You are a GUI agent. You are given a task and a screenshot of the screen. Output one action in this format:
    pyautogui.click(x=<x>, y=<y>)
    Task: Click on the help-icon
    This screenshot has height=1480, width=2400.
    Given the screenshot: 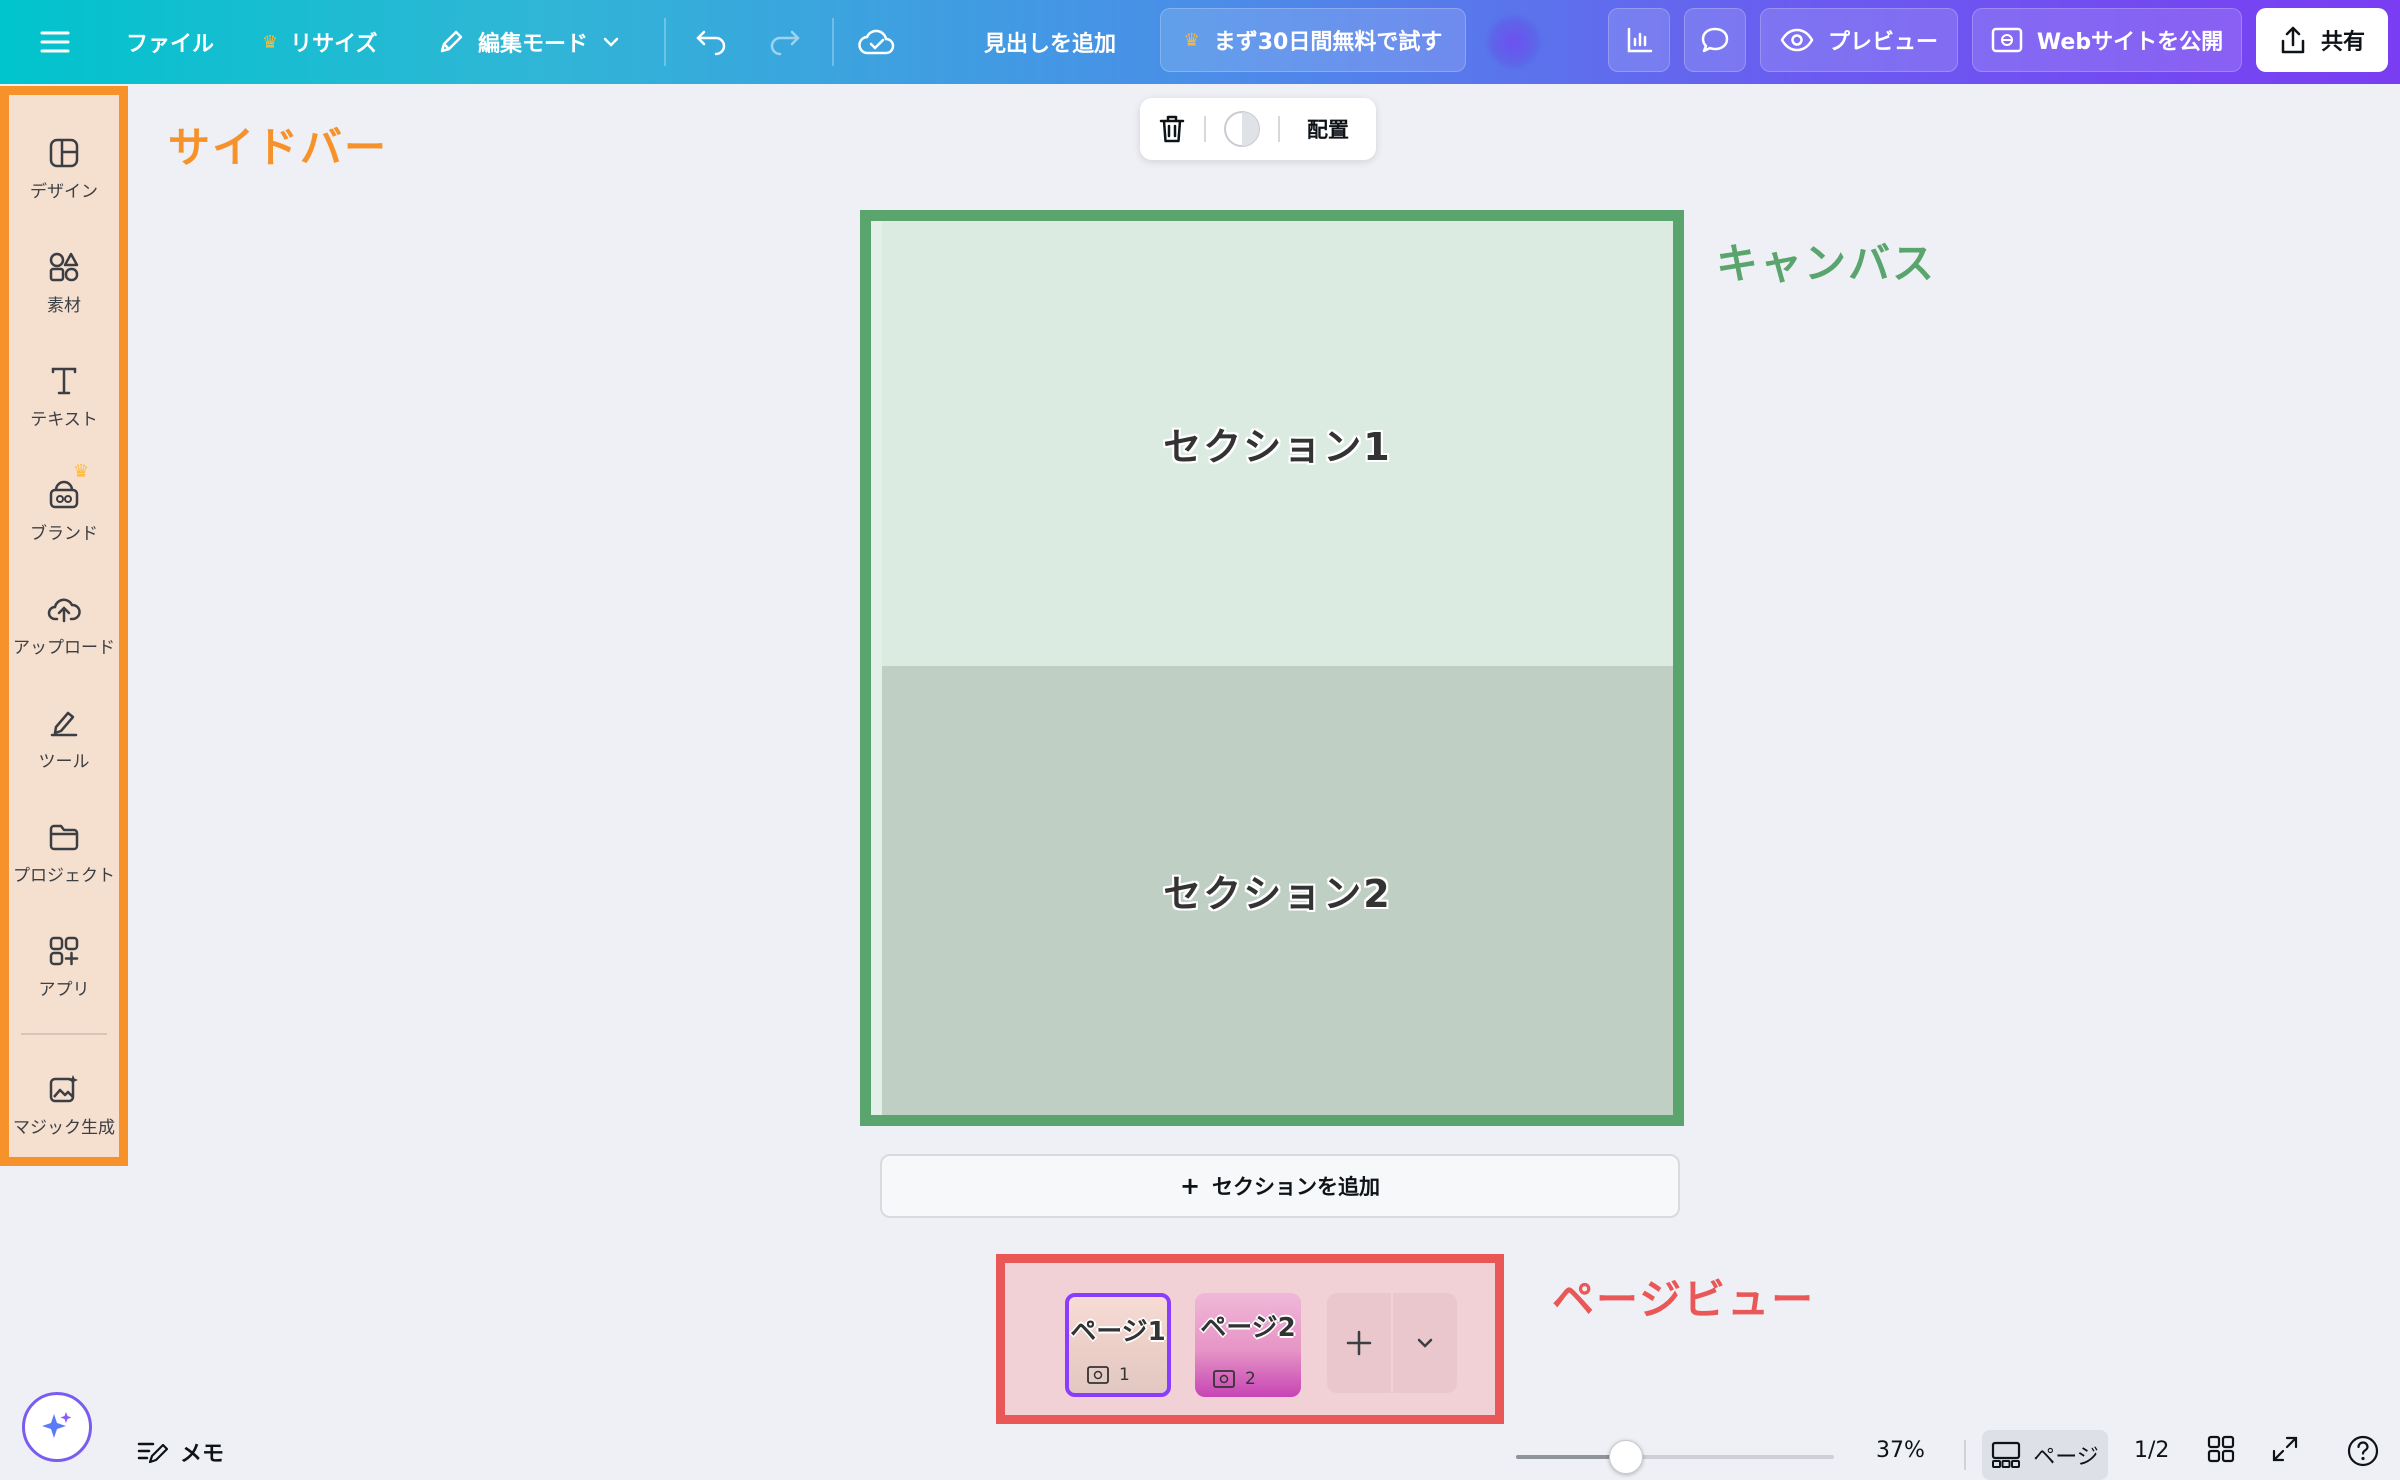 What is the action you would take?
    pyautogui.click(x=2363, y=1451)
    